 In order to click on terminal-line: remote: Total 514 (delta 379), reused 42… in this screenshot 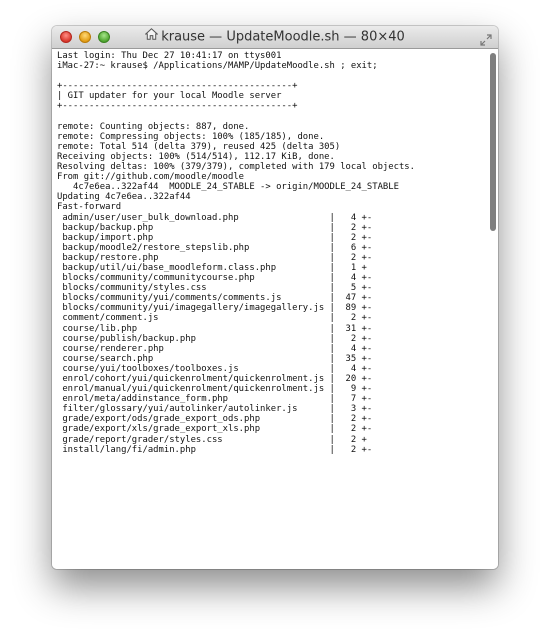, I will do `click(199, 146)`.